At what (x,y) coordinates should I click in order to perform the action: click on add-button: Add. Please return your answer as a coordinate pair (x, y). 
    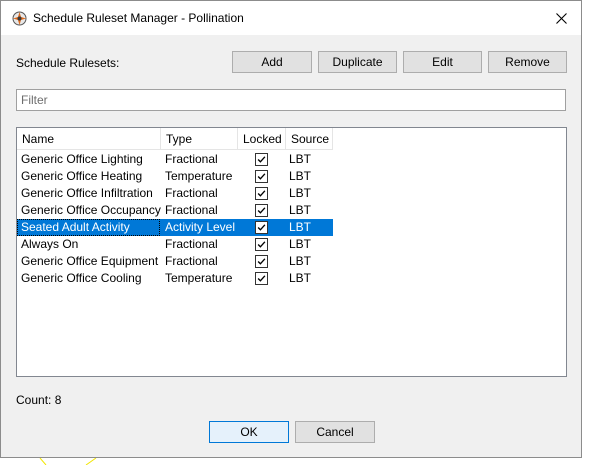
    Looking at the image, I should click on (272, 62).